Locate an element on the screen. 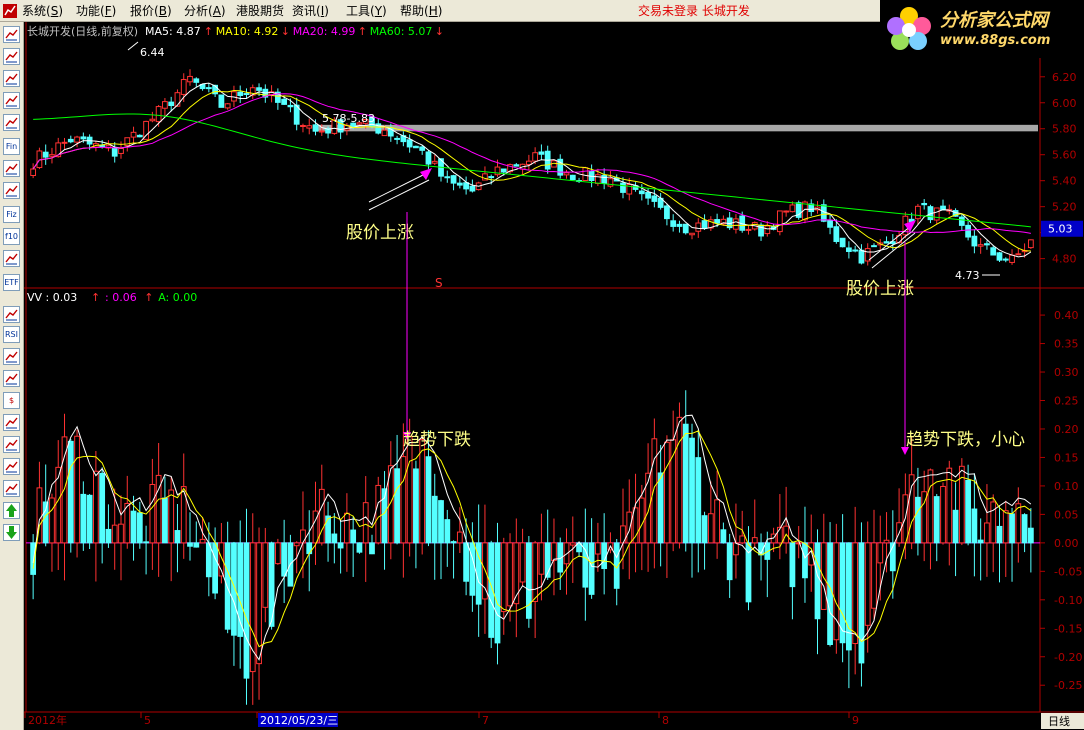 This screenshot has height=730, width=1084. price-tick-label: 5.40 is located at coordinates (1064, 181).